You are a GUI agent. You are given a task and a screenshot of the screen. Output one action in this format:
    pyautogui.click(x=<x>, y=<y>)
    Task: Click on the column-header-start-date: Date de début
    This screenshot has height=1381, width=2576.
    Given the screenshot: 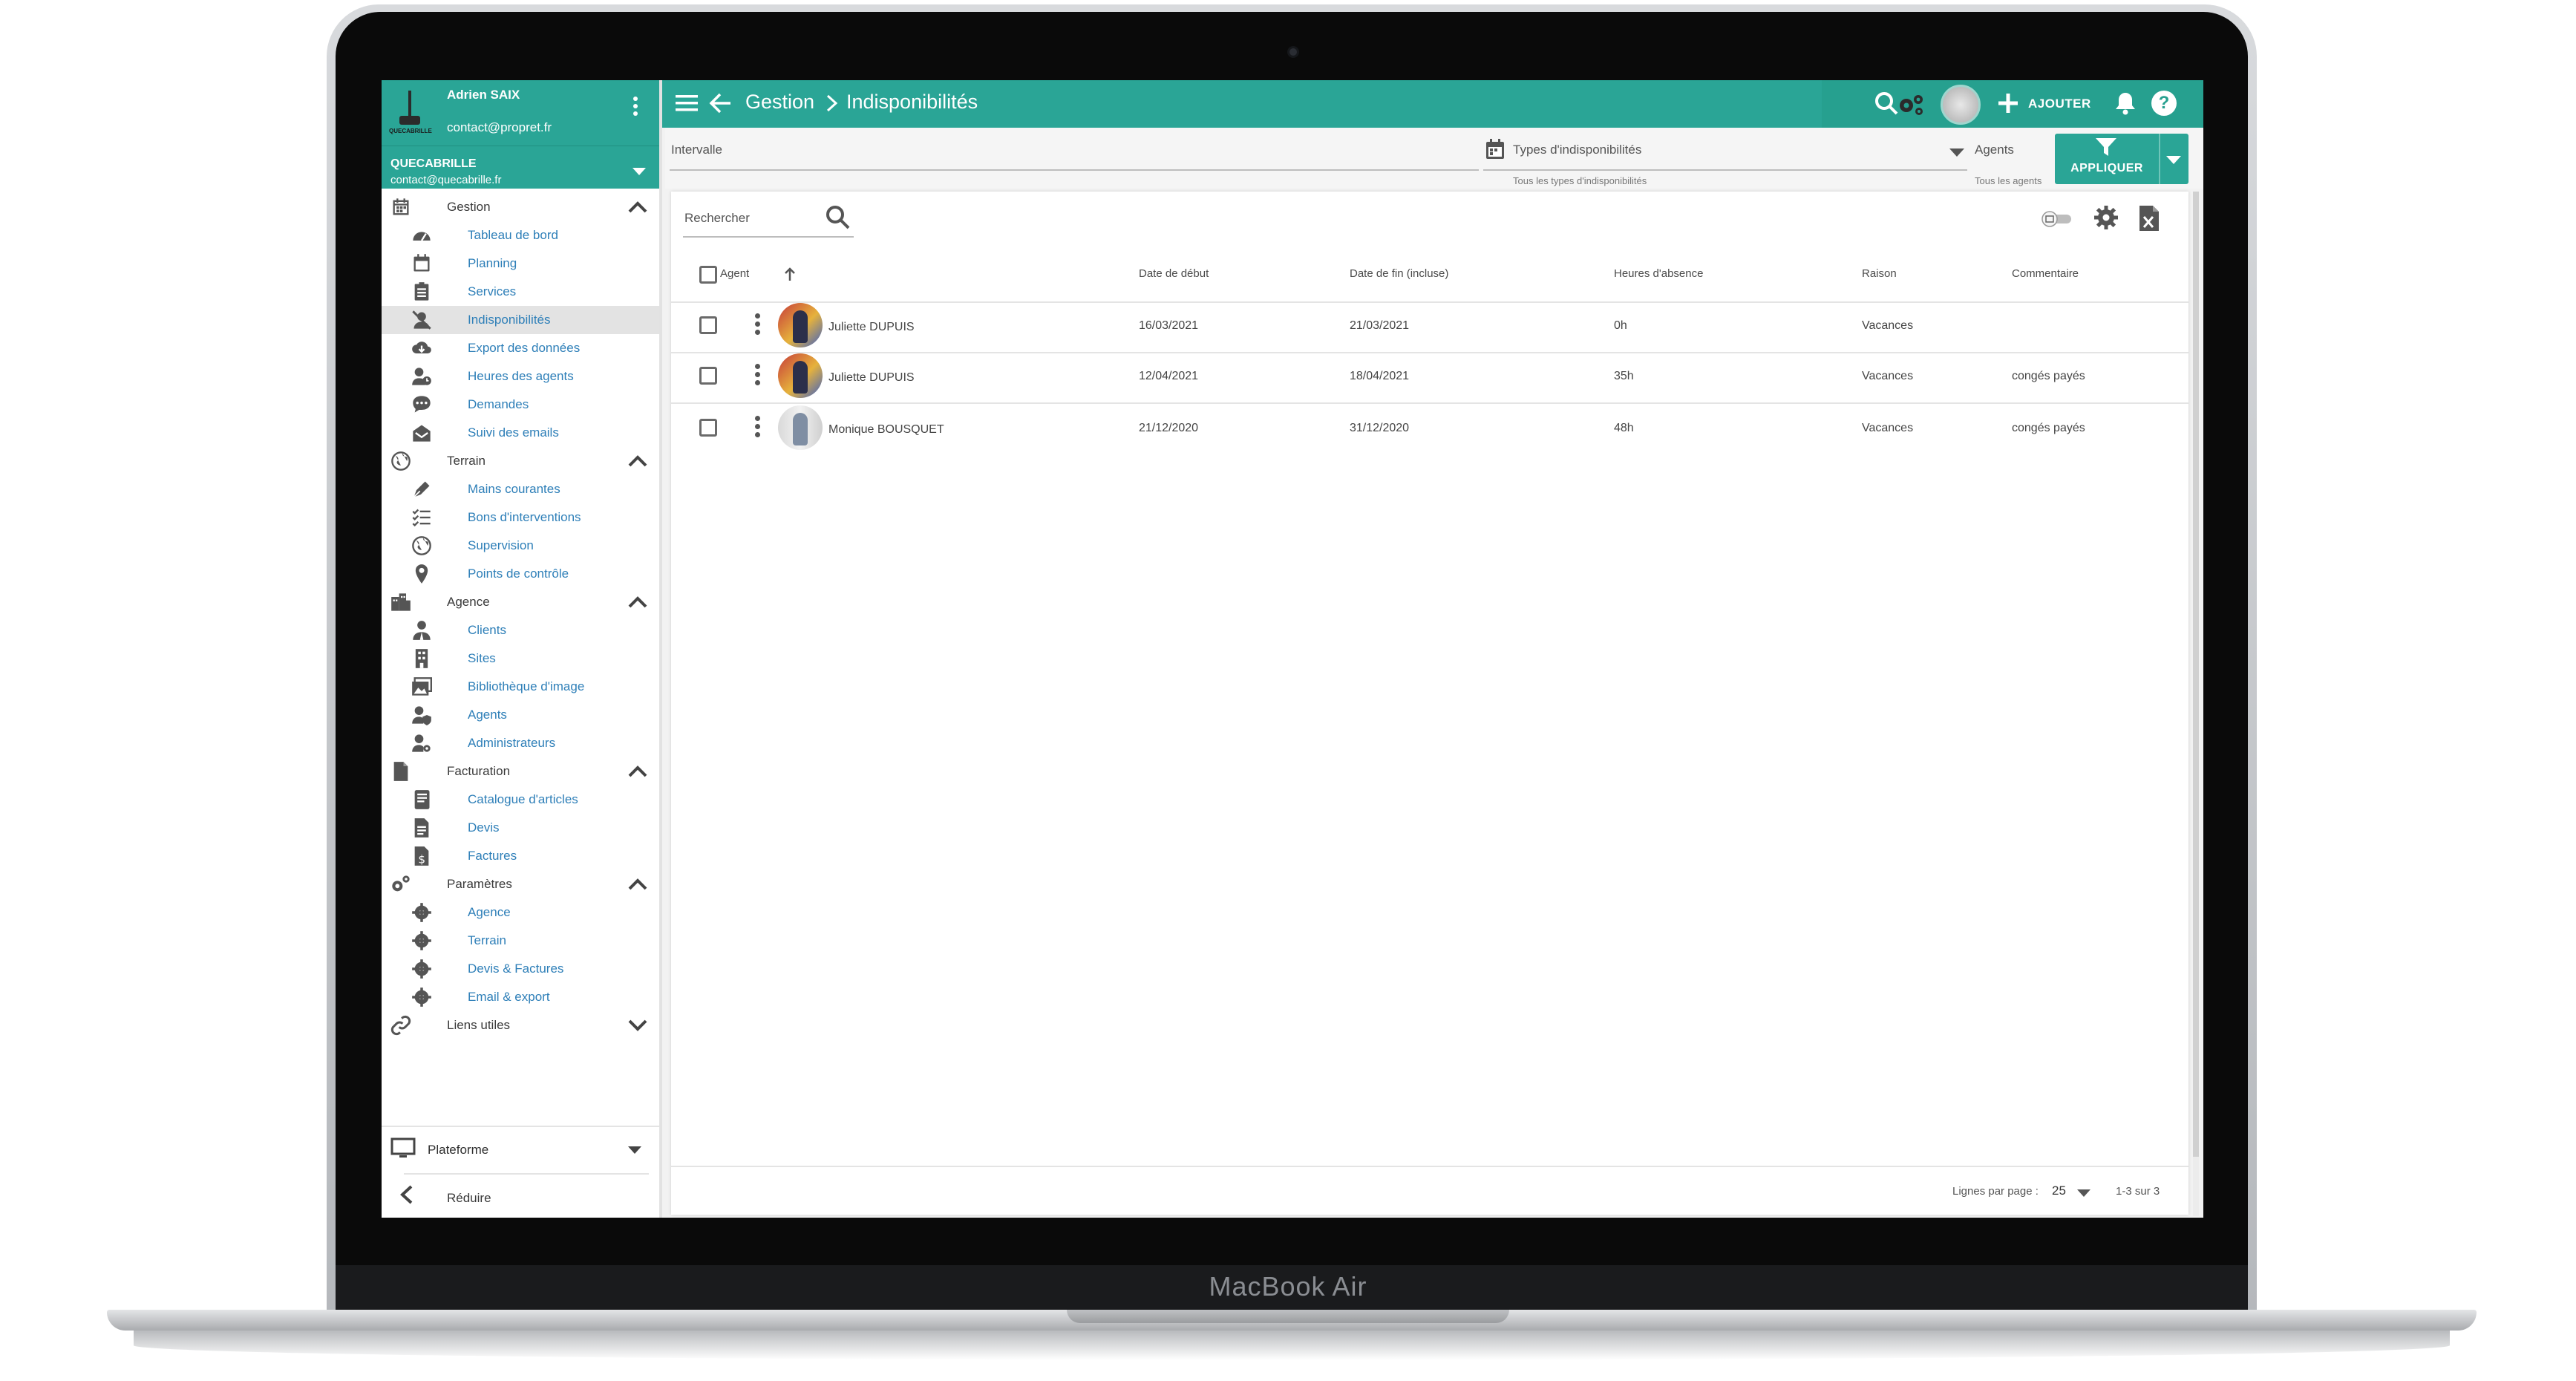 What is the action you would take?
    pyautogui.click(x=1174, y=273)
    